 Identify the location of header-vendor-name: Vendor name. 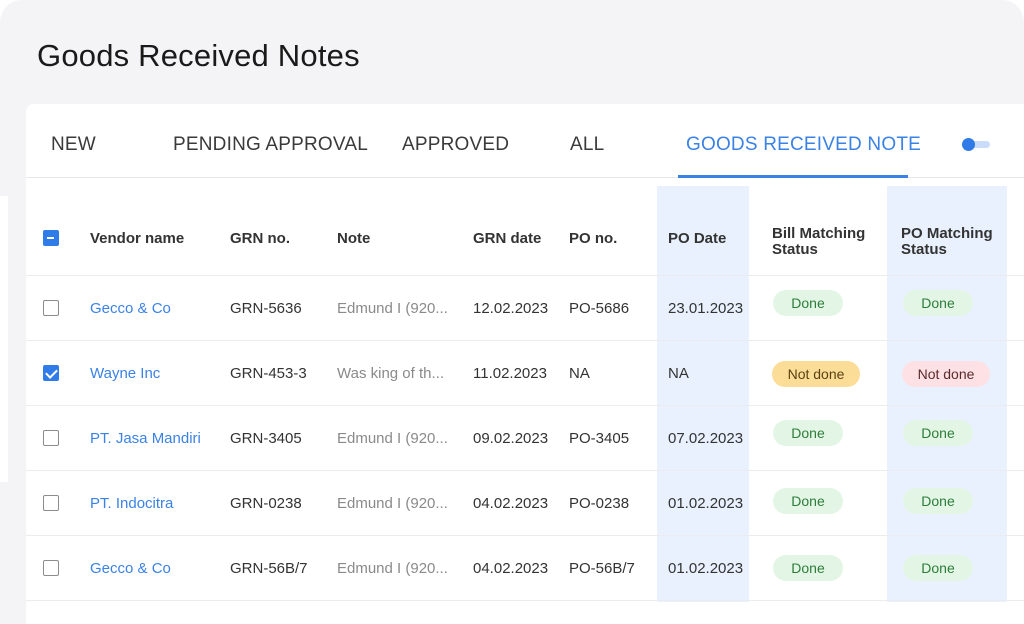
(137, 239).